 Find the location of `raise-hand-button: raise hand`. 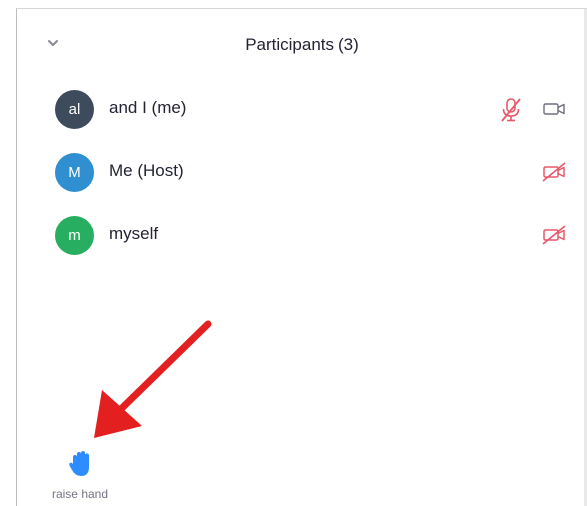

raise-hand-button: raise hand is located at coordinates (80, 474).